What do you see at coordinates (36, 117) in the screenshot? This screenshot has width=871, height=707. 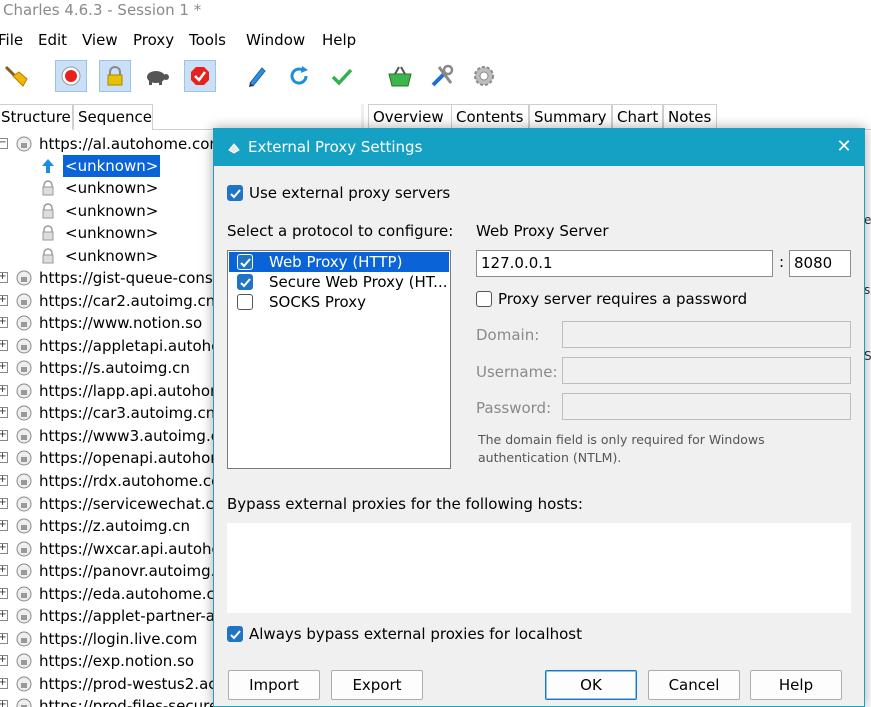 I see `tab-structure: Structure` at bounding box center [36, 117].